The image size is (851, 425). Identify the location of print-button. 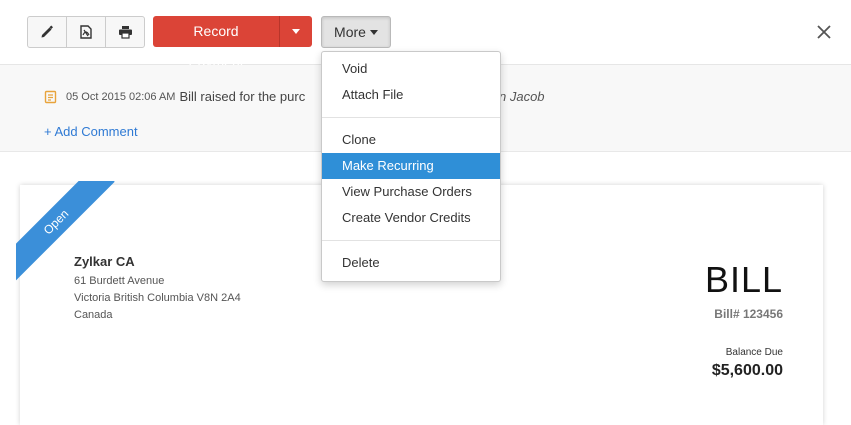
(125, 32).